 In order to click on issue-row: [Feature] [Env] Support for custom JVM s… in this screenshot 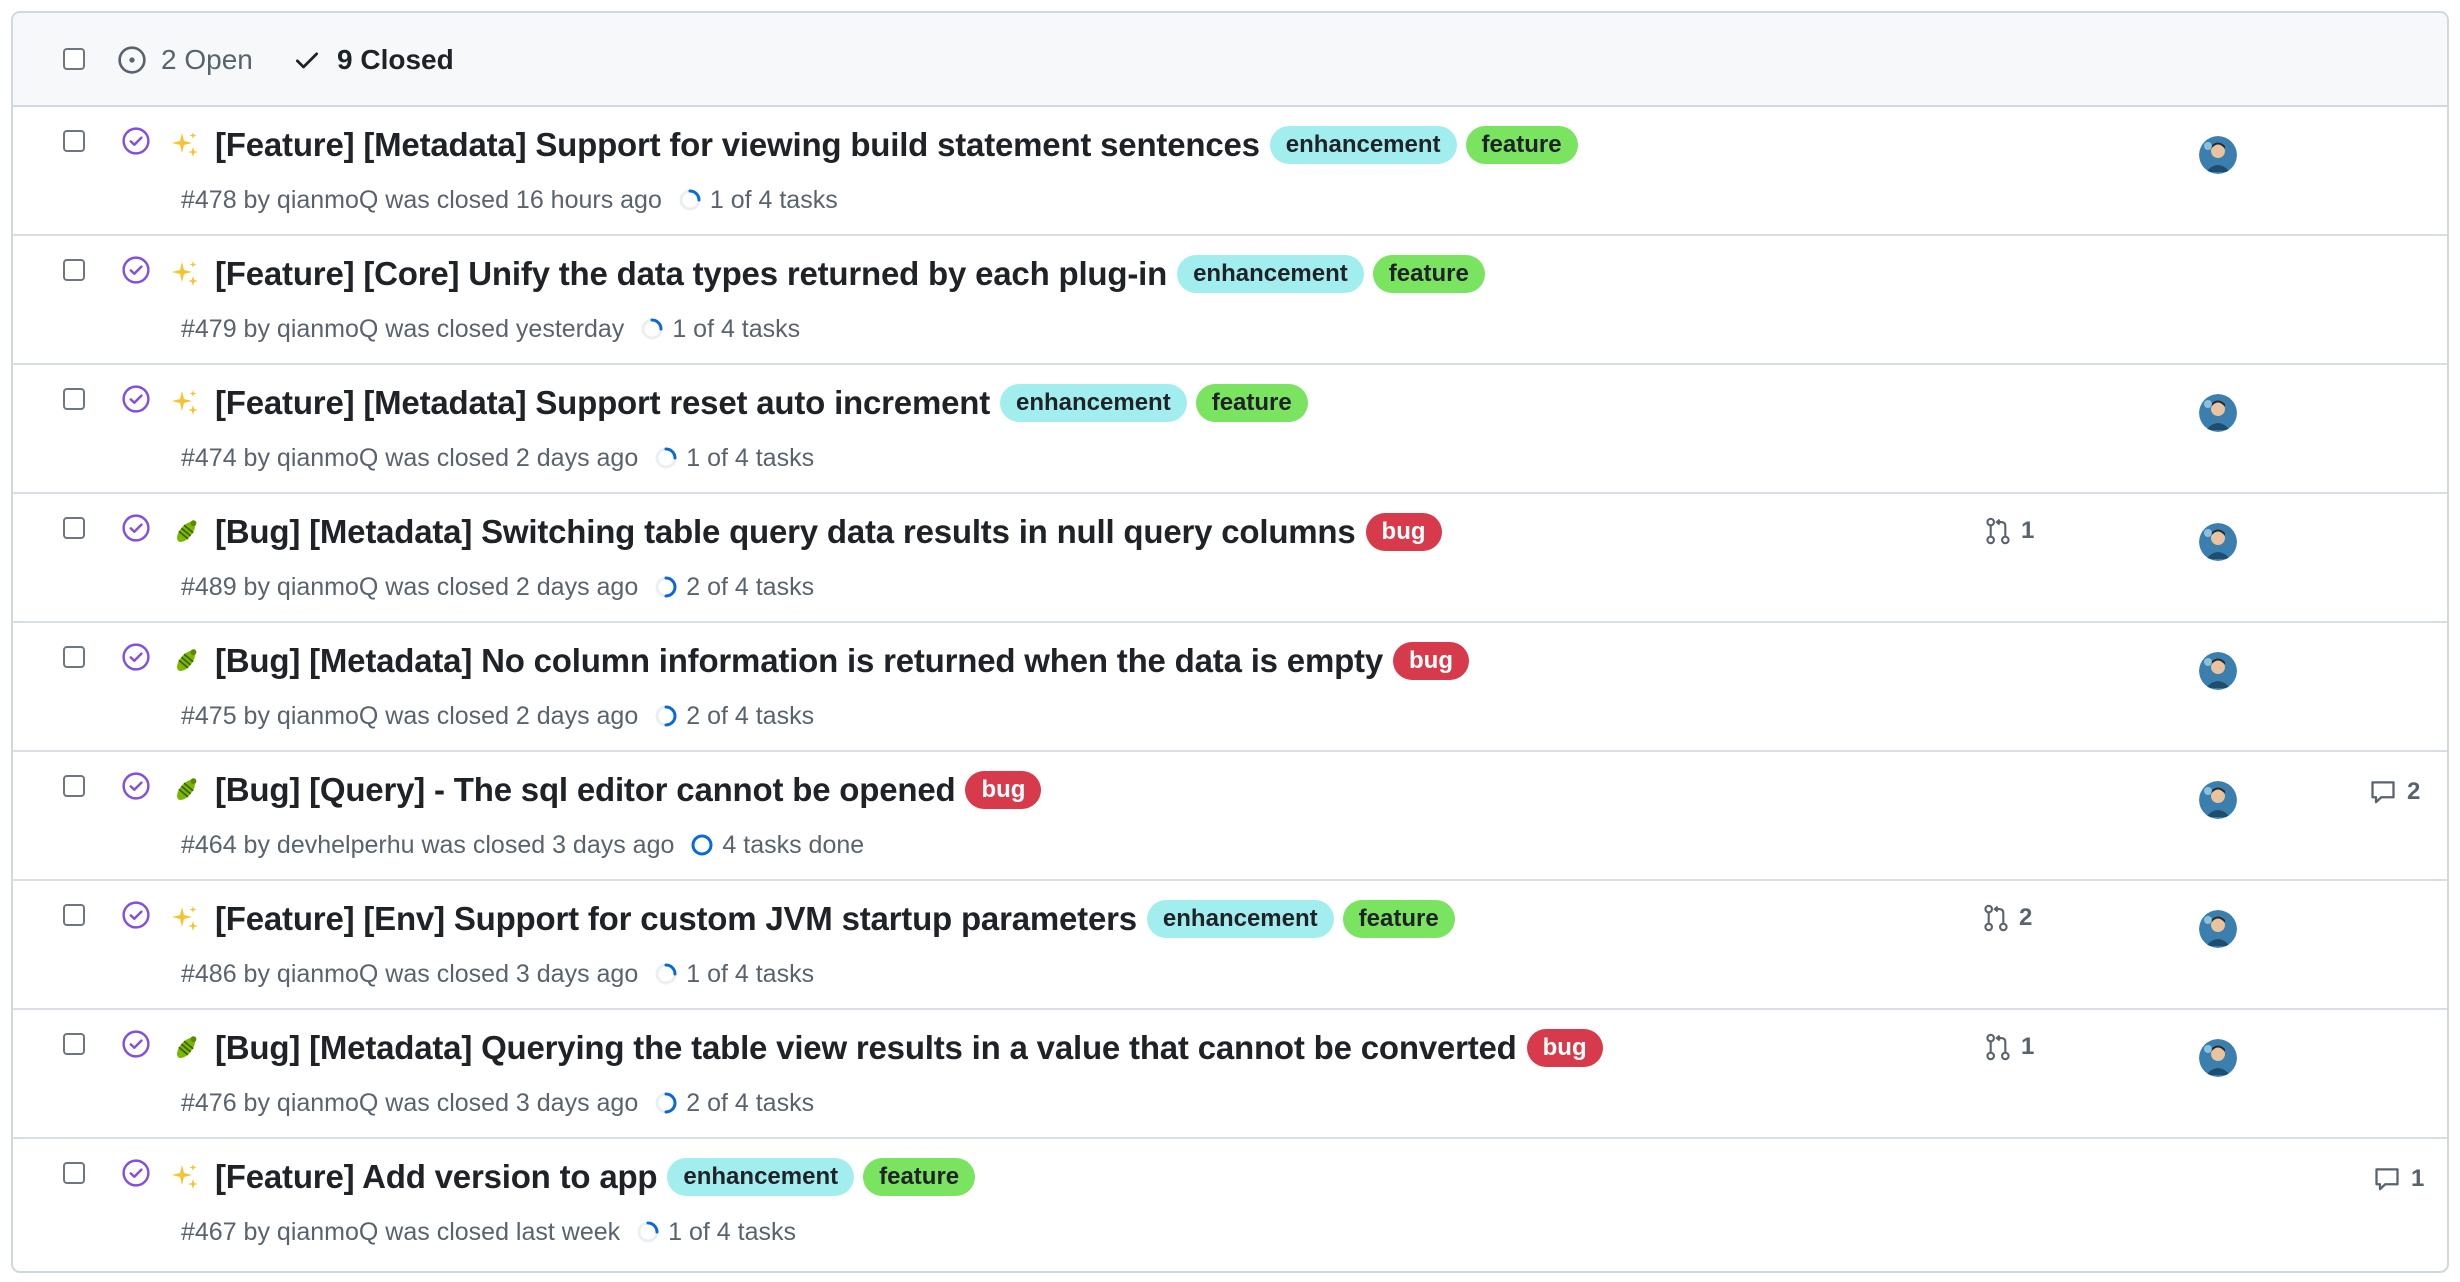, I will do `click(1230, 945)`.